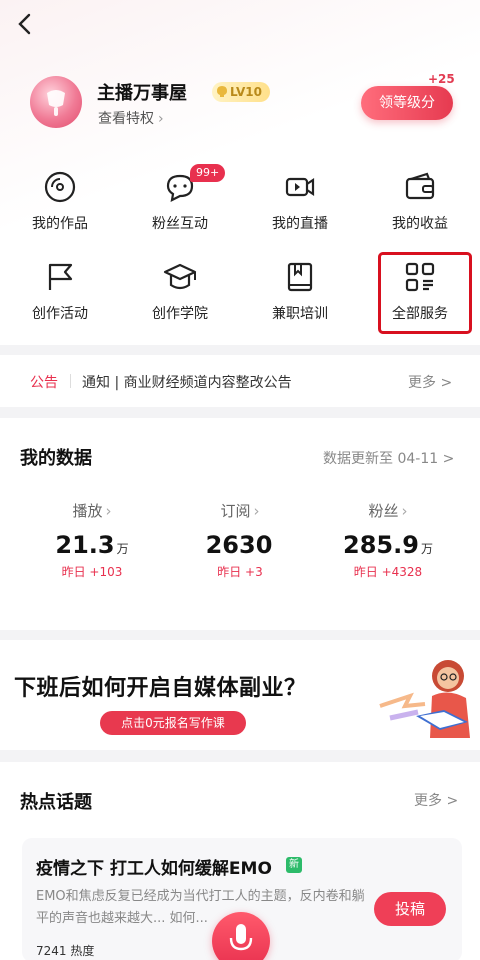  What do you see at coordinates (383, 511) in the screenshot?
I see `stat-name: 粉丝` at bounding box center [383, 511].